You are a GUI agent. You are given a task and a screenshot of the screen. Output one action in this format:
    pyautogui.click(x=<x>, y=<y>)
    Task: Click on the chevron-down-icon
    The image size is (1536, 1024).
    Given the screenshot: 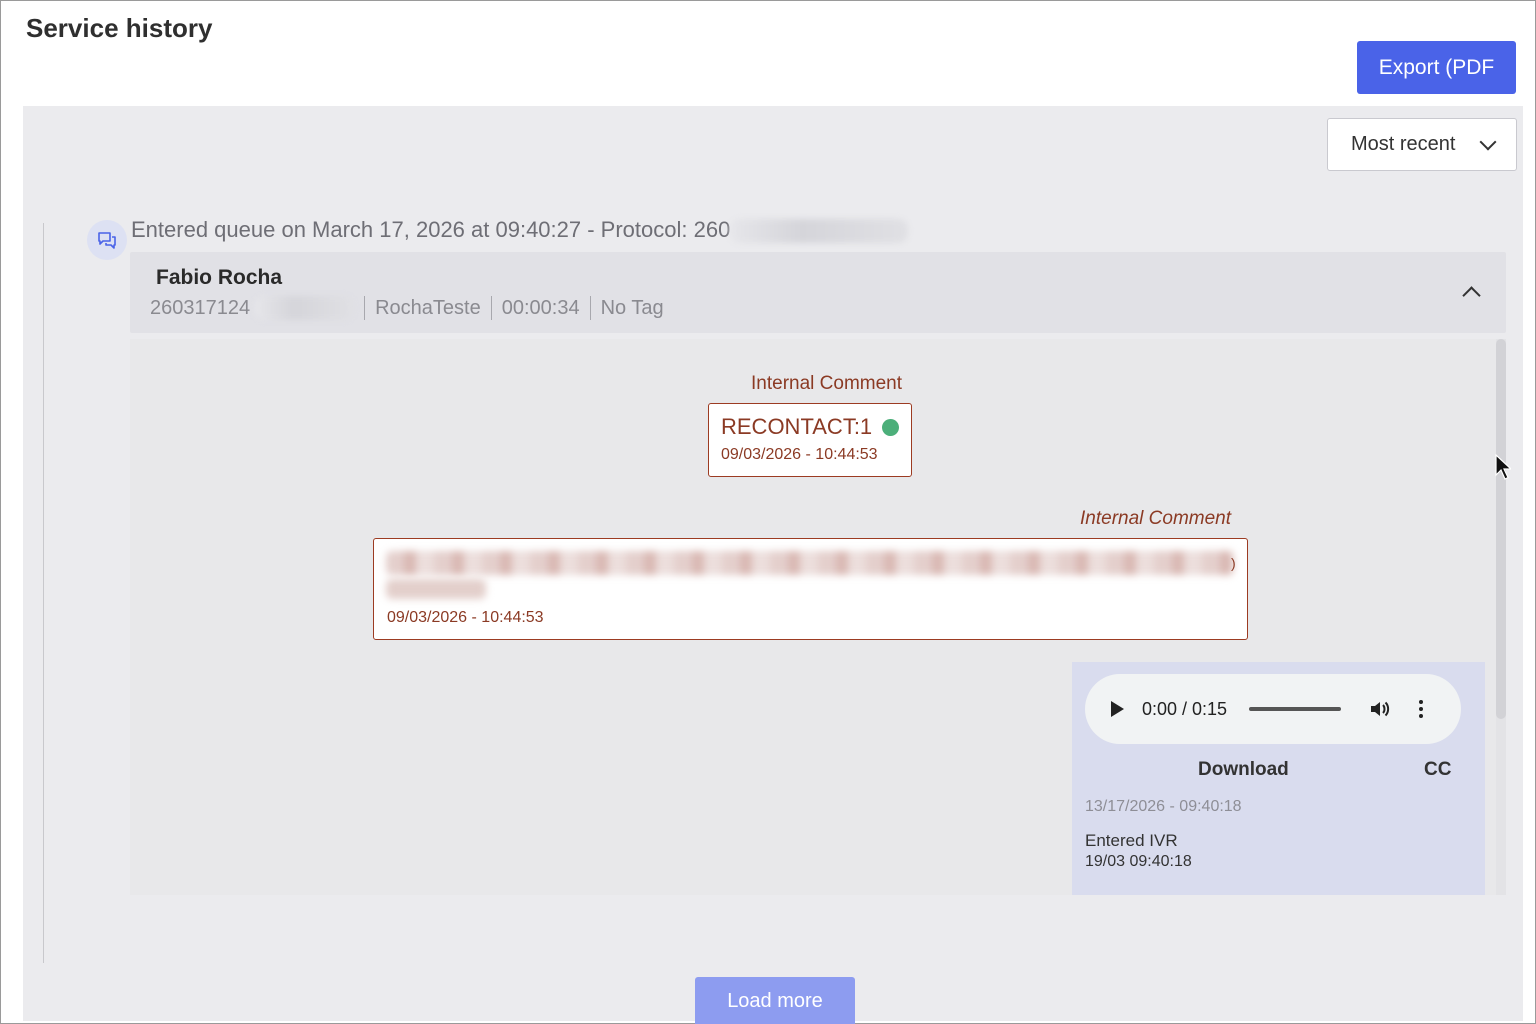 What is the action you would take?
    pyautogui.click(x=1488, y=141)
    